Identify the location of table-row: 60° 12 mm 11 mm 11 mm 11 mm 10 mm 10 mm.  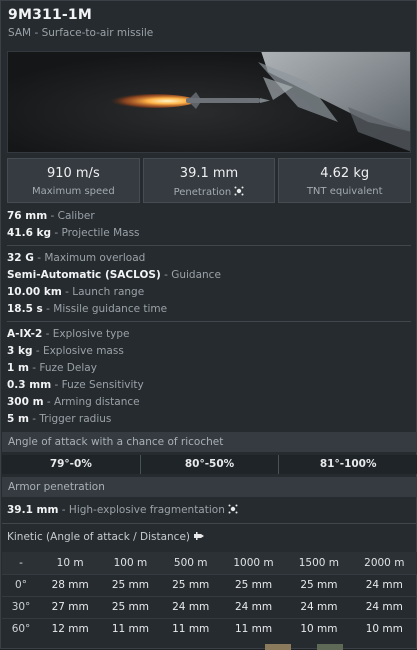
(209, 628).